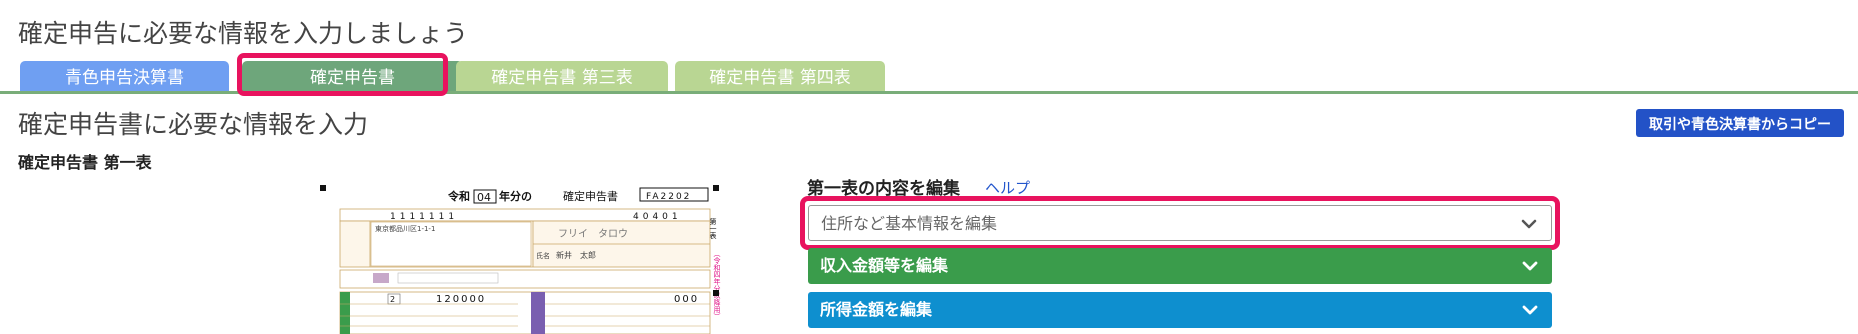 This screenshot has height=334, width=1858. What do you see at coordinates (85, 162) in the screenshot?
I see `form-subtitle: 確定申告書 第一表` at bounding box center [85, 162].